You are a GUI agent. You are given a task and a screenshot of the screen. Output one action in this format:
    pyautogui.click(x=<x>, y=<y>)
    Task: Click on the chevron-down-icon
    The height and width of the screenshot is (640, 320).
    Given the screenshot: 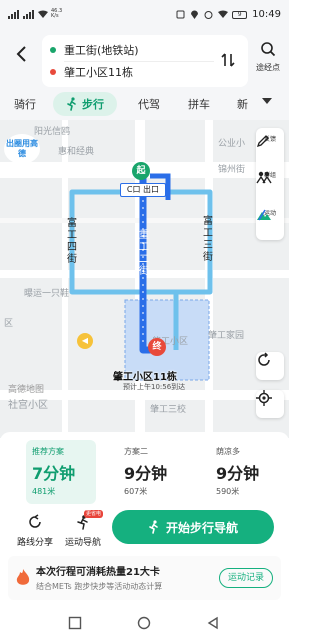 What is the action you would take?
    pyautogui.click(x=267, y=101)
    